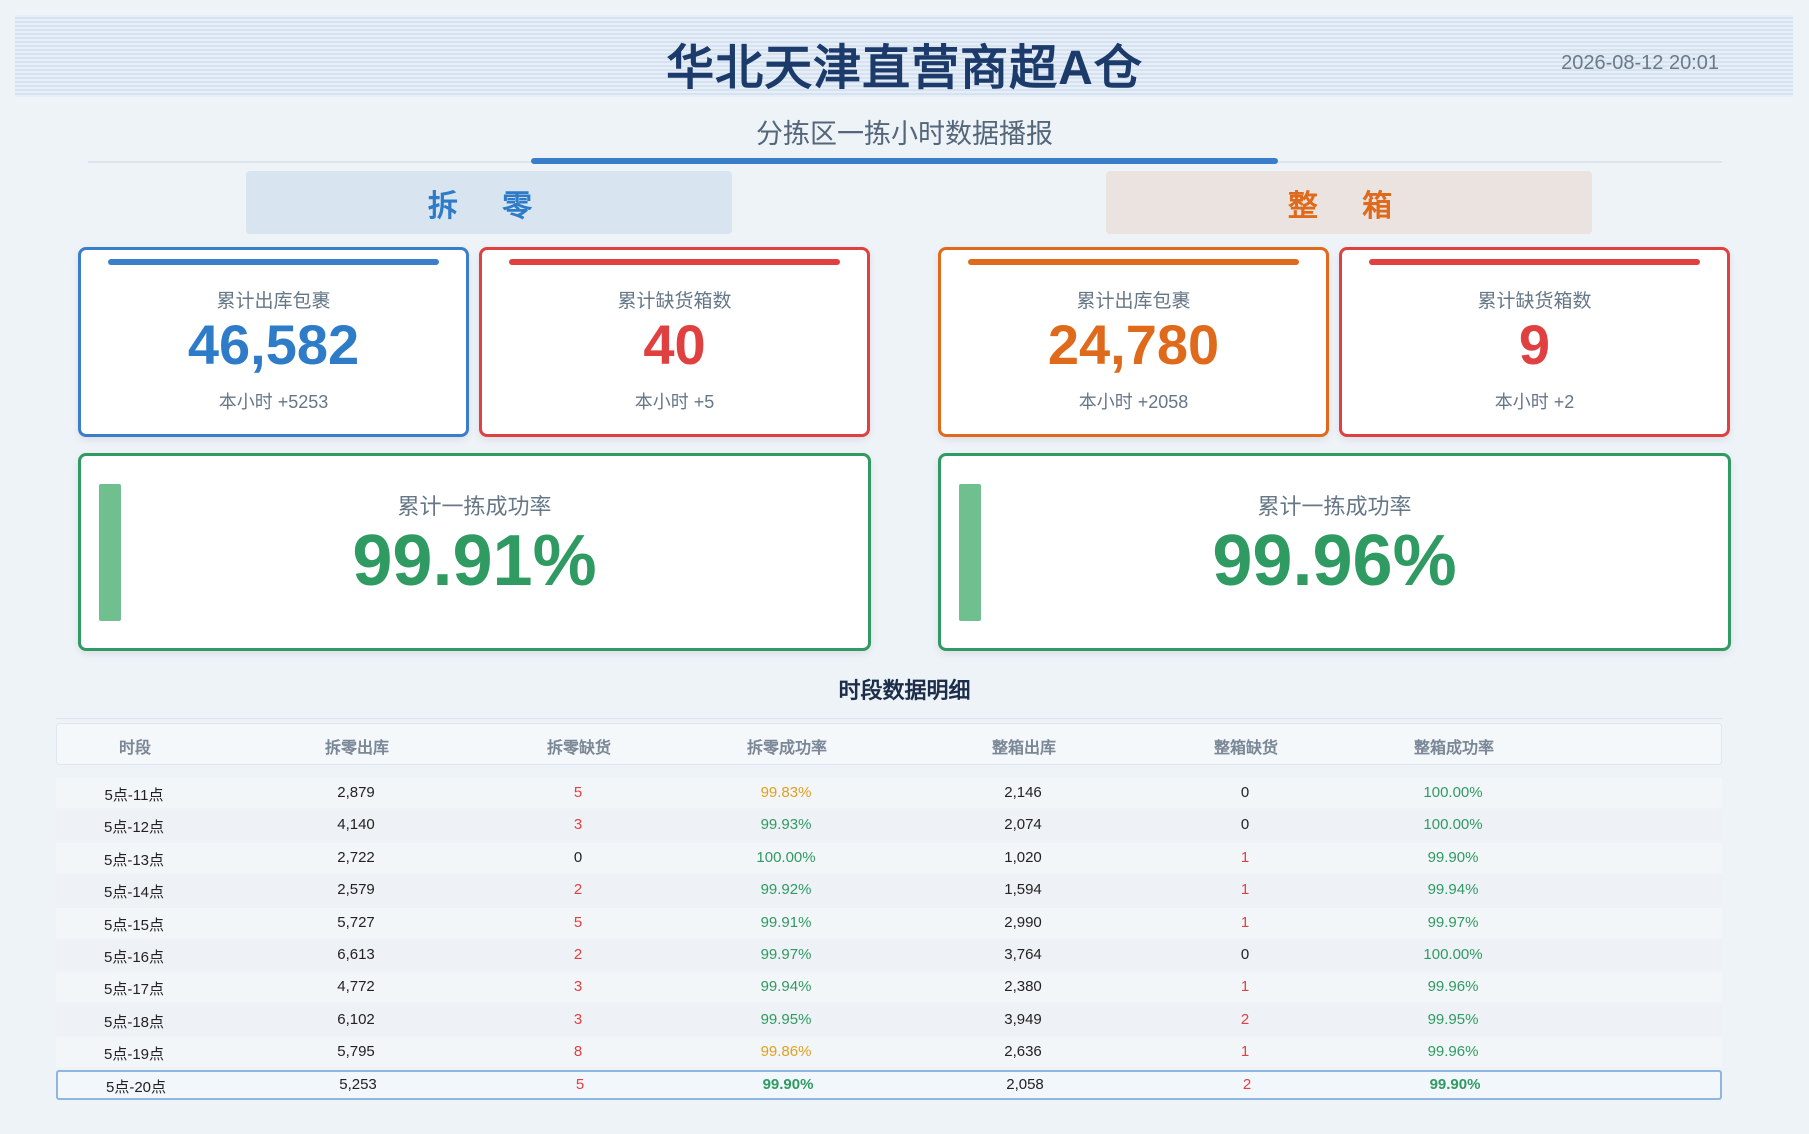 This screenshot has height=1134, width=1809. Describe the element at coordinates (889, 793) in the screenshot. I see `table-row: 5点-11点 2,879 5 99.83% 2,146 0 100.00%` at that location.